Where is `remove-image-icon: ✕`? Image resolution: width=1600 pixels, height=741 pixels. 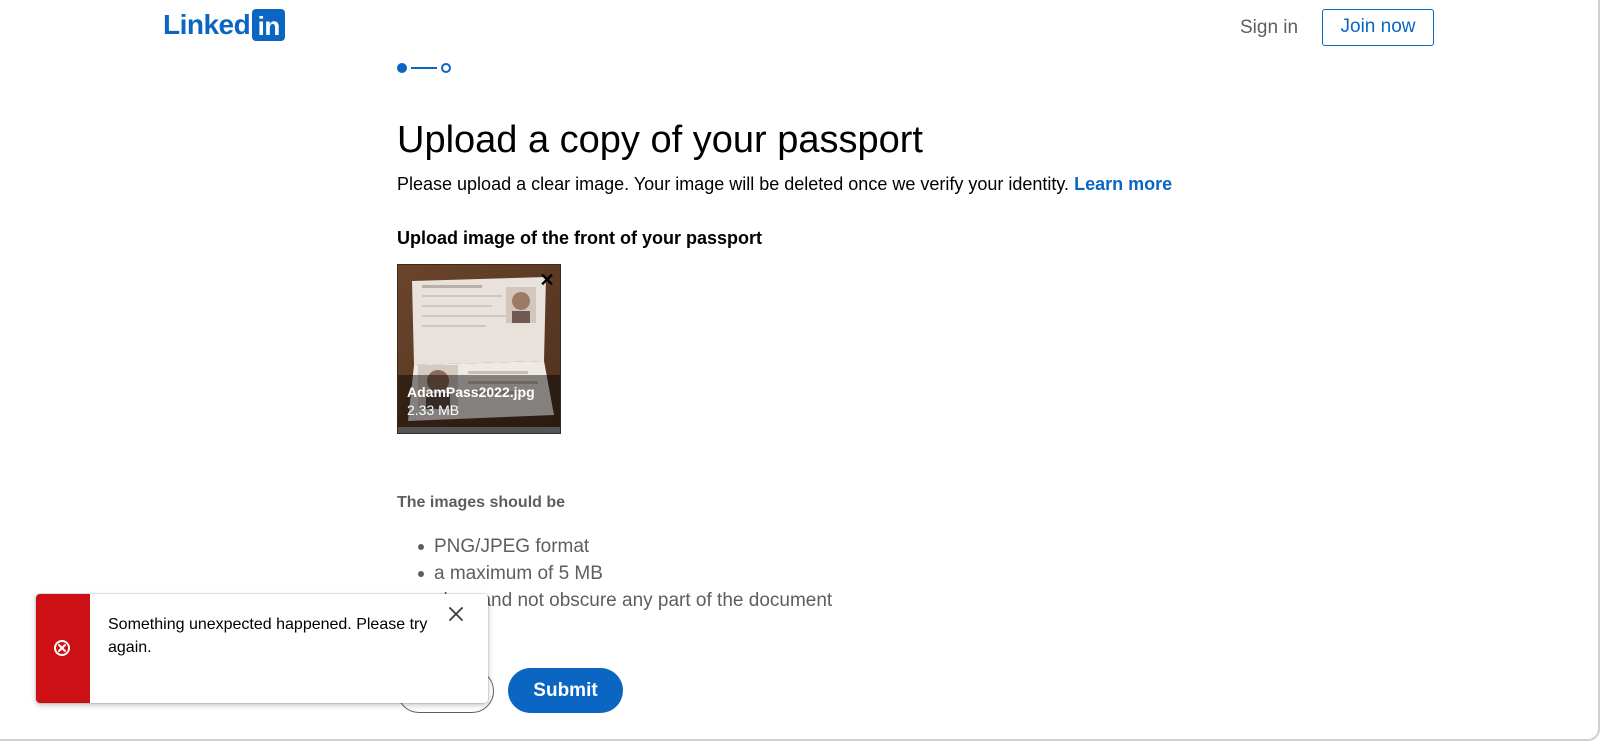
remove-image-icon: ✕ is located at coordinates (547, 280).